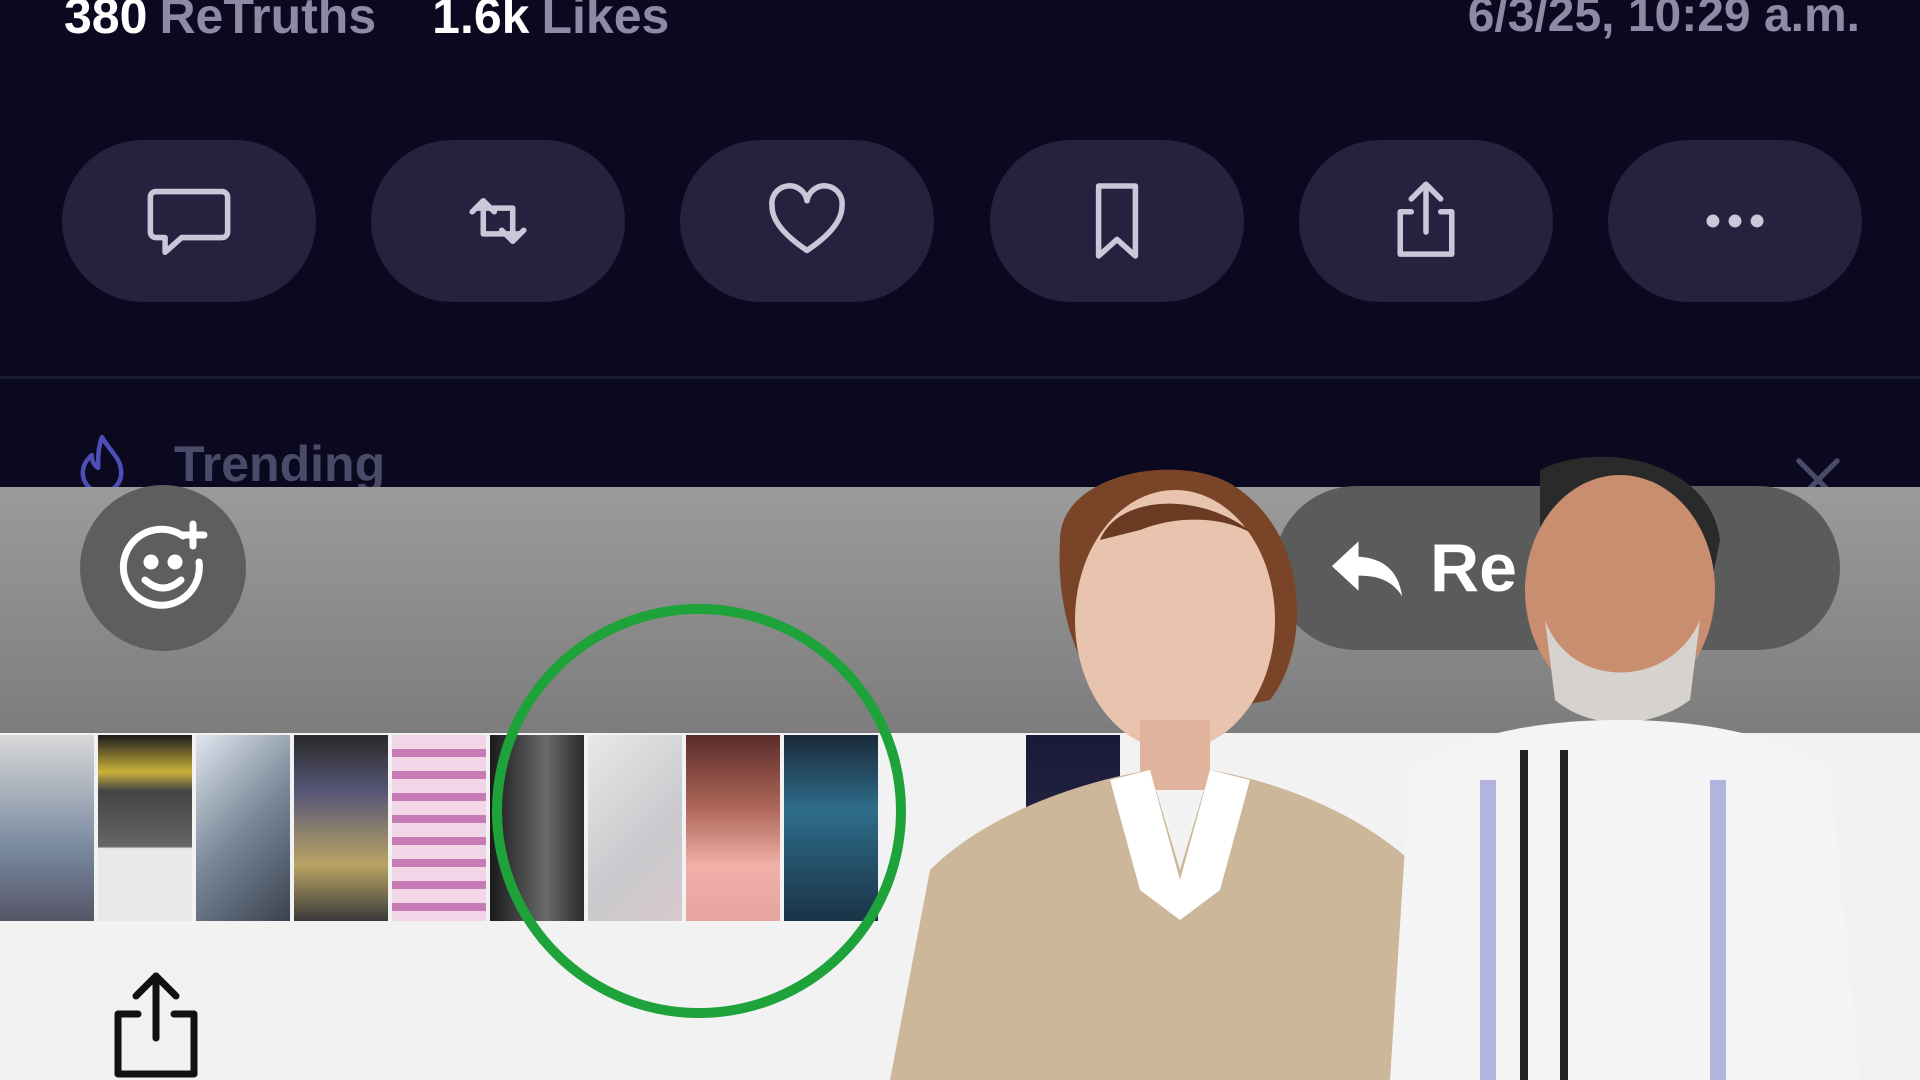  I want to click on flame-icon, so click(102, 460).